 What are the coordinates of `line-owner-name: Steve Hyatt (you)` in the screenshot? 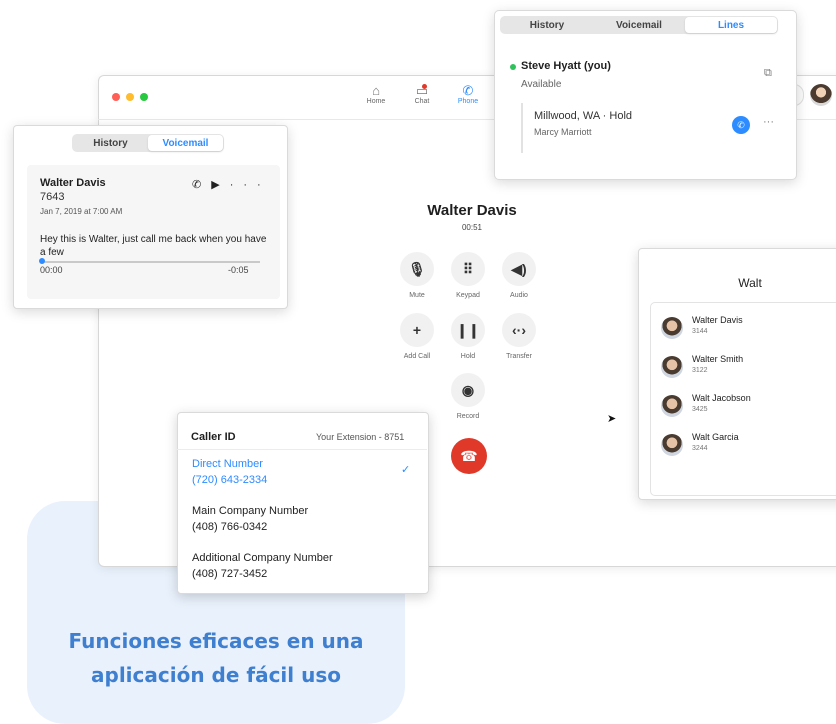 It's located at (566, 66).